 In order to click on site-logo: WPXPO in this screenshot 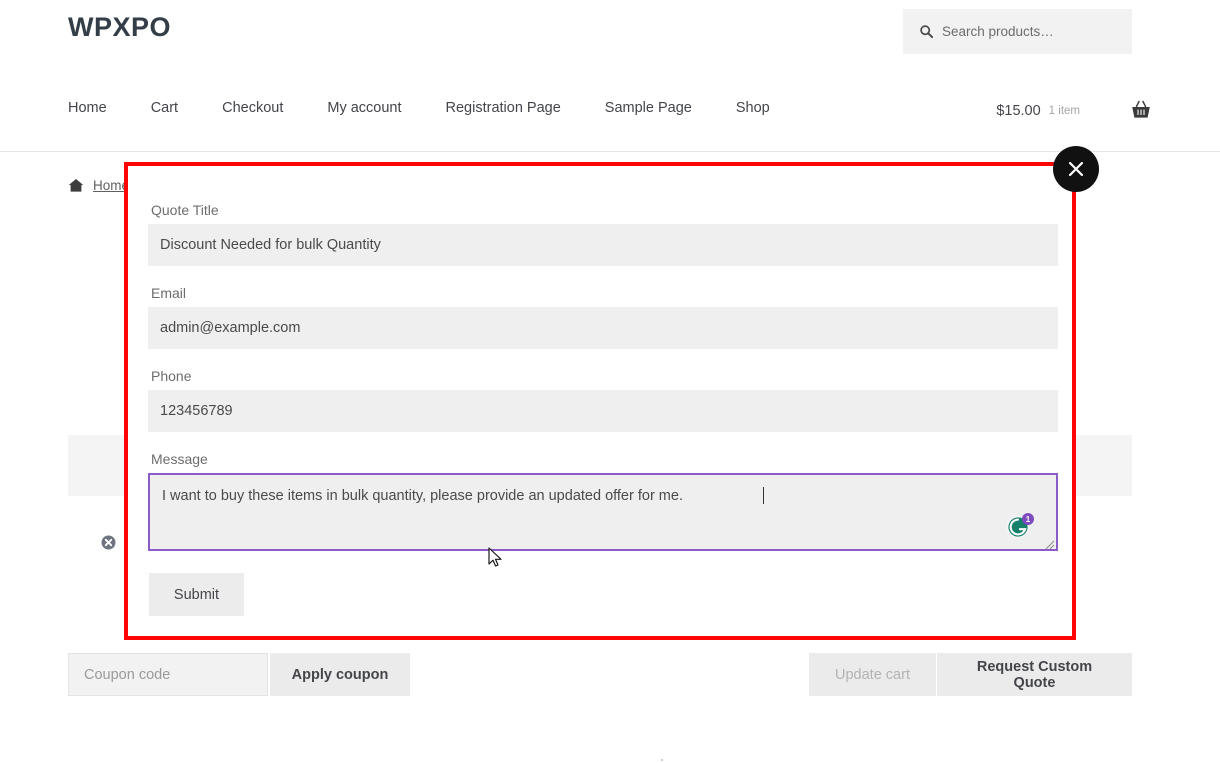, I will do `click(119, 27)`.